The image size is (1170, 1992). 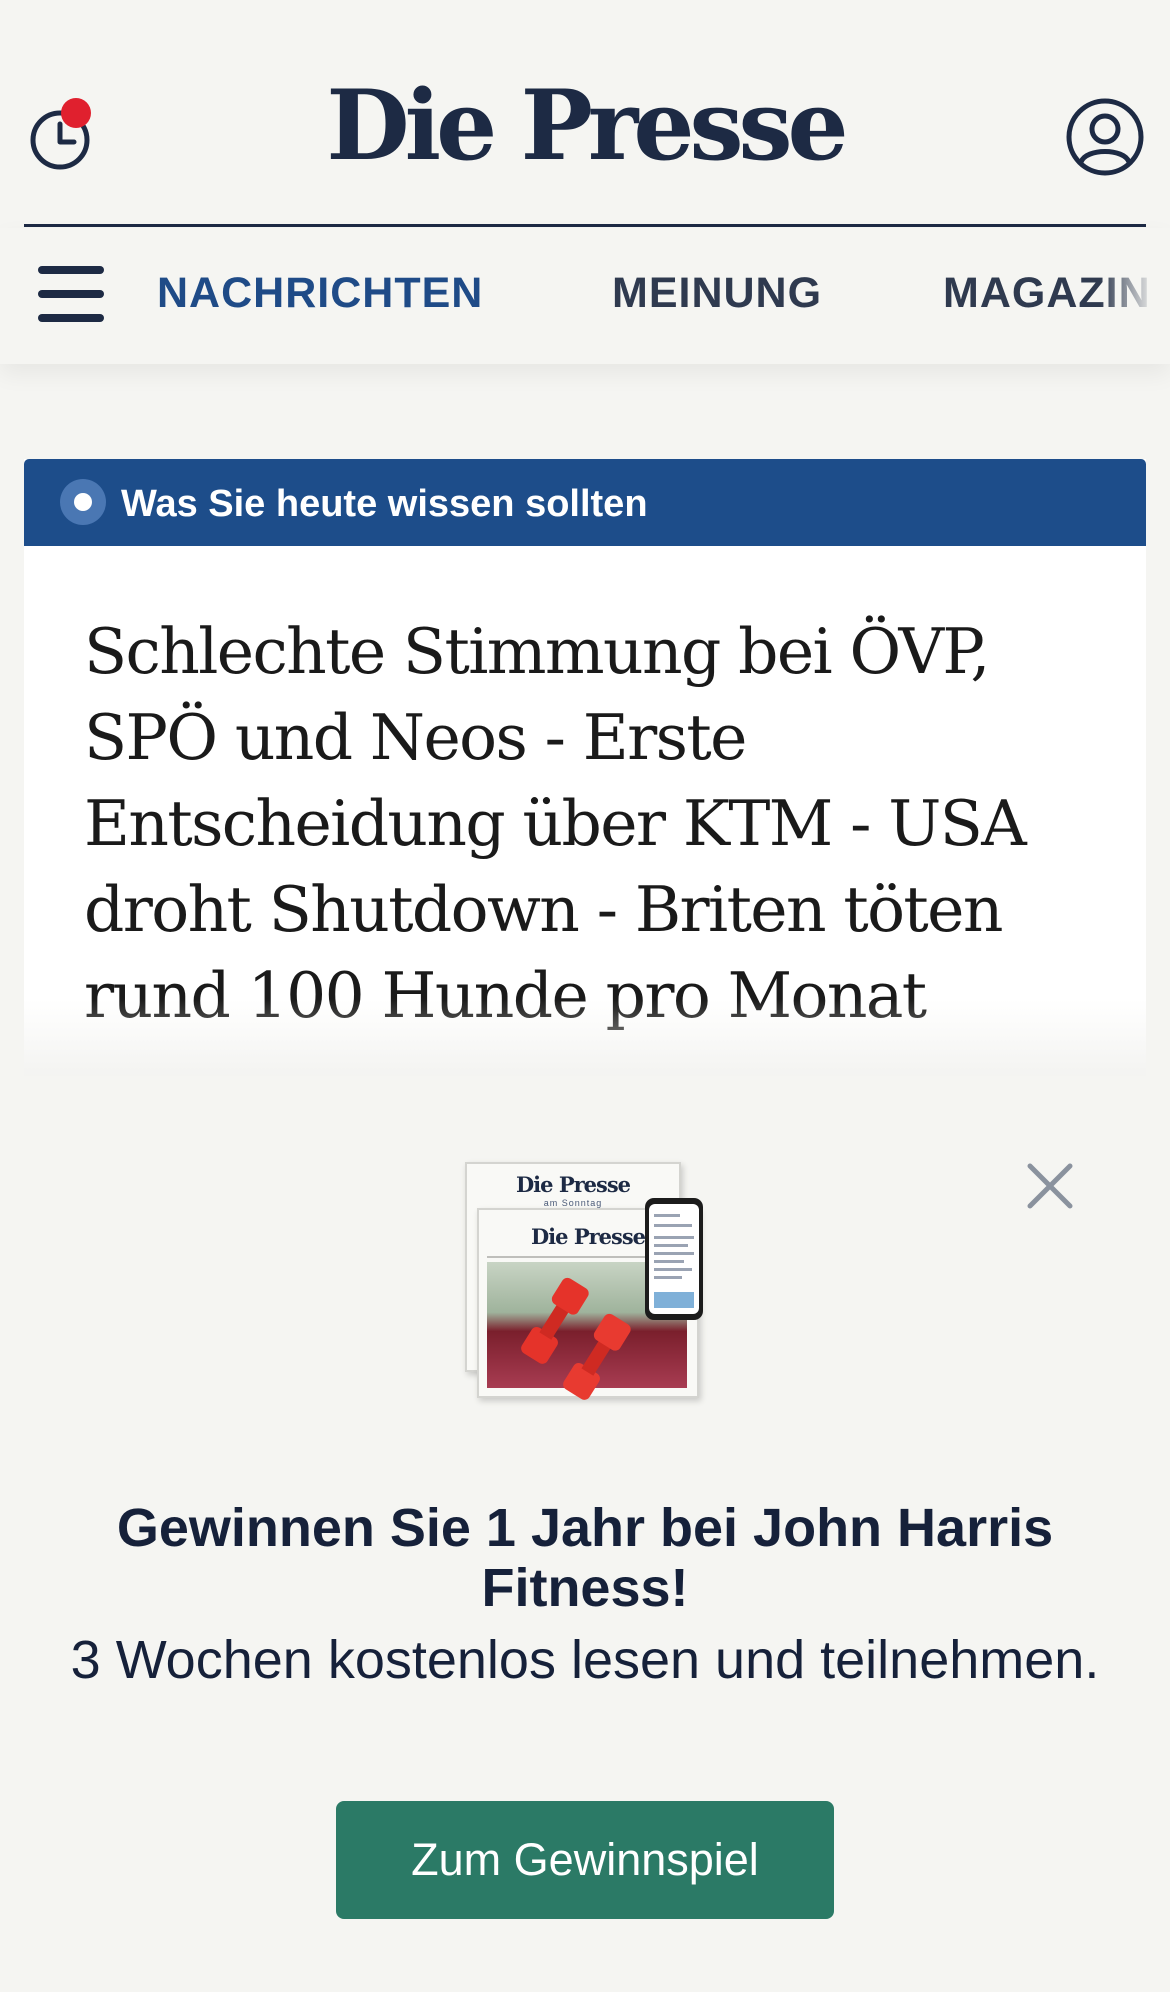 I want to click on site-logo: Die Presse, so click(x=585, y=126).